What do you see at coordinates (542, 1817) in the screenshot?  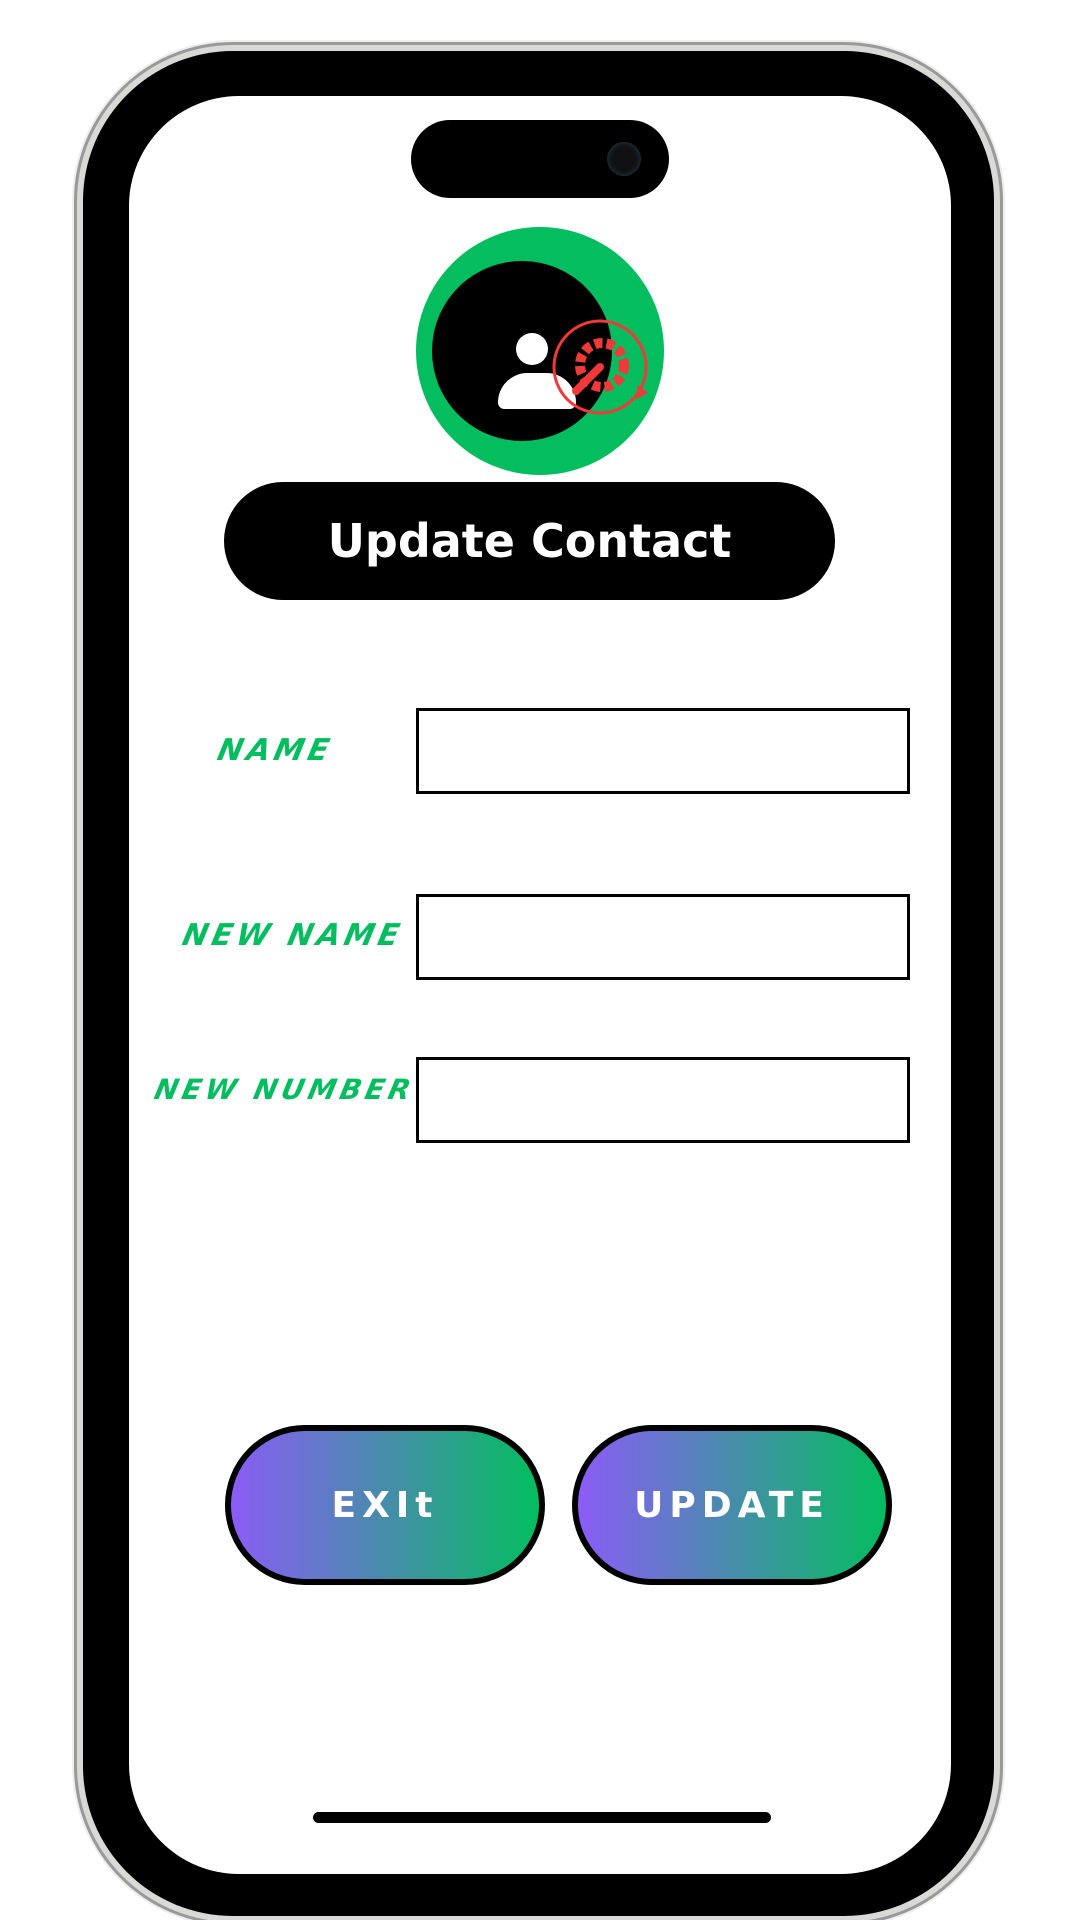 I see `home-indicator` at bounding box center [542, 1817].